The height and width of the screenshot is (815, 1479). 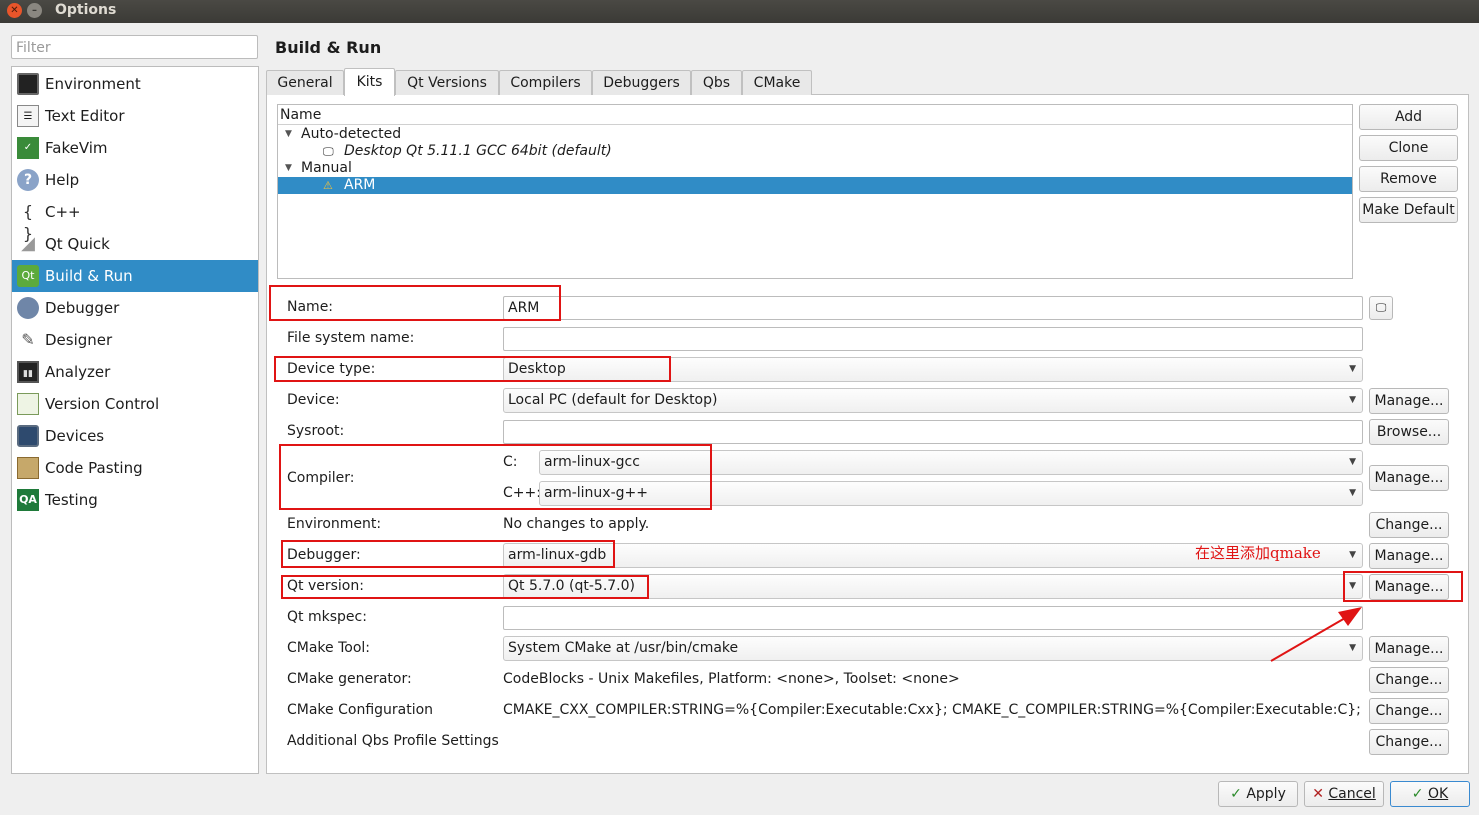 What do you see at coordinates (1258, 794) in the screenshot?
I see `apply-button: ✓ Apply` at bounding box center [1258, 794].